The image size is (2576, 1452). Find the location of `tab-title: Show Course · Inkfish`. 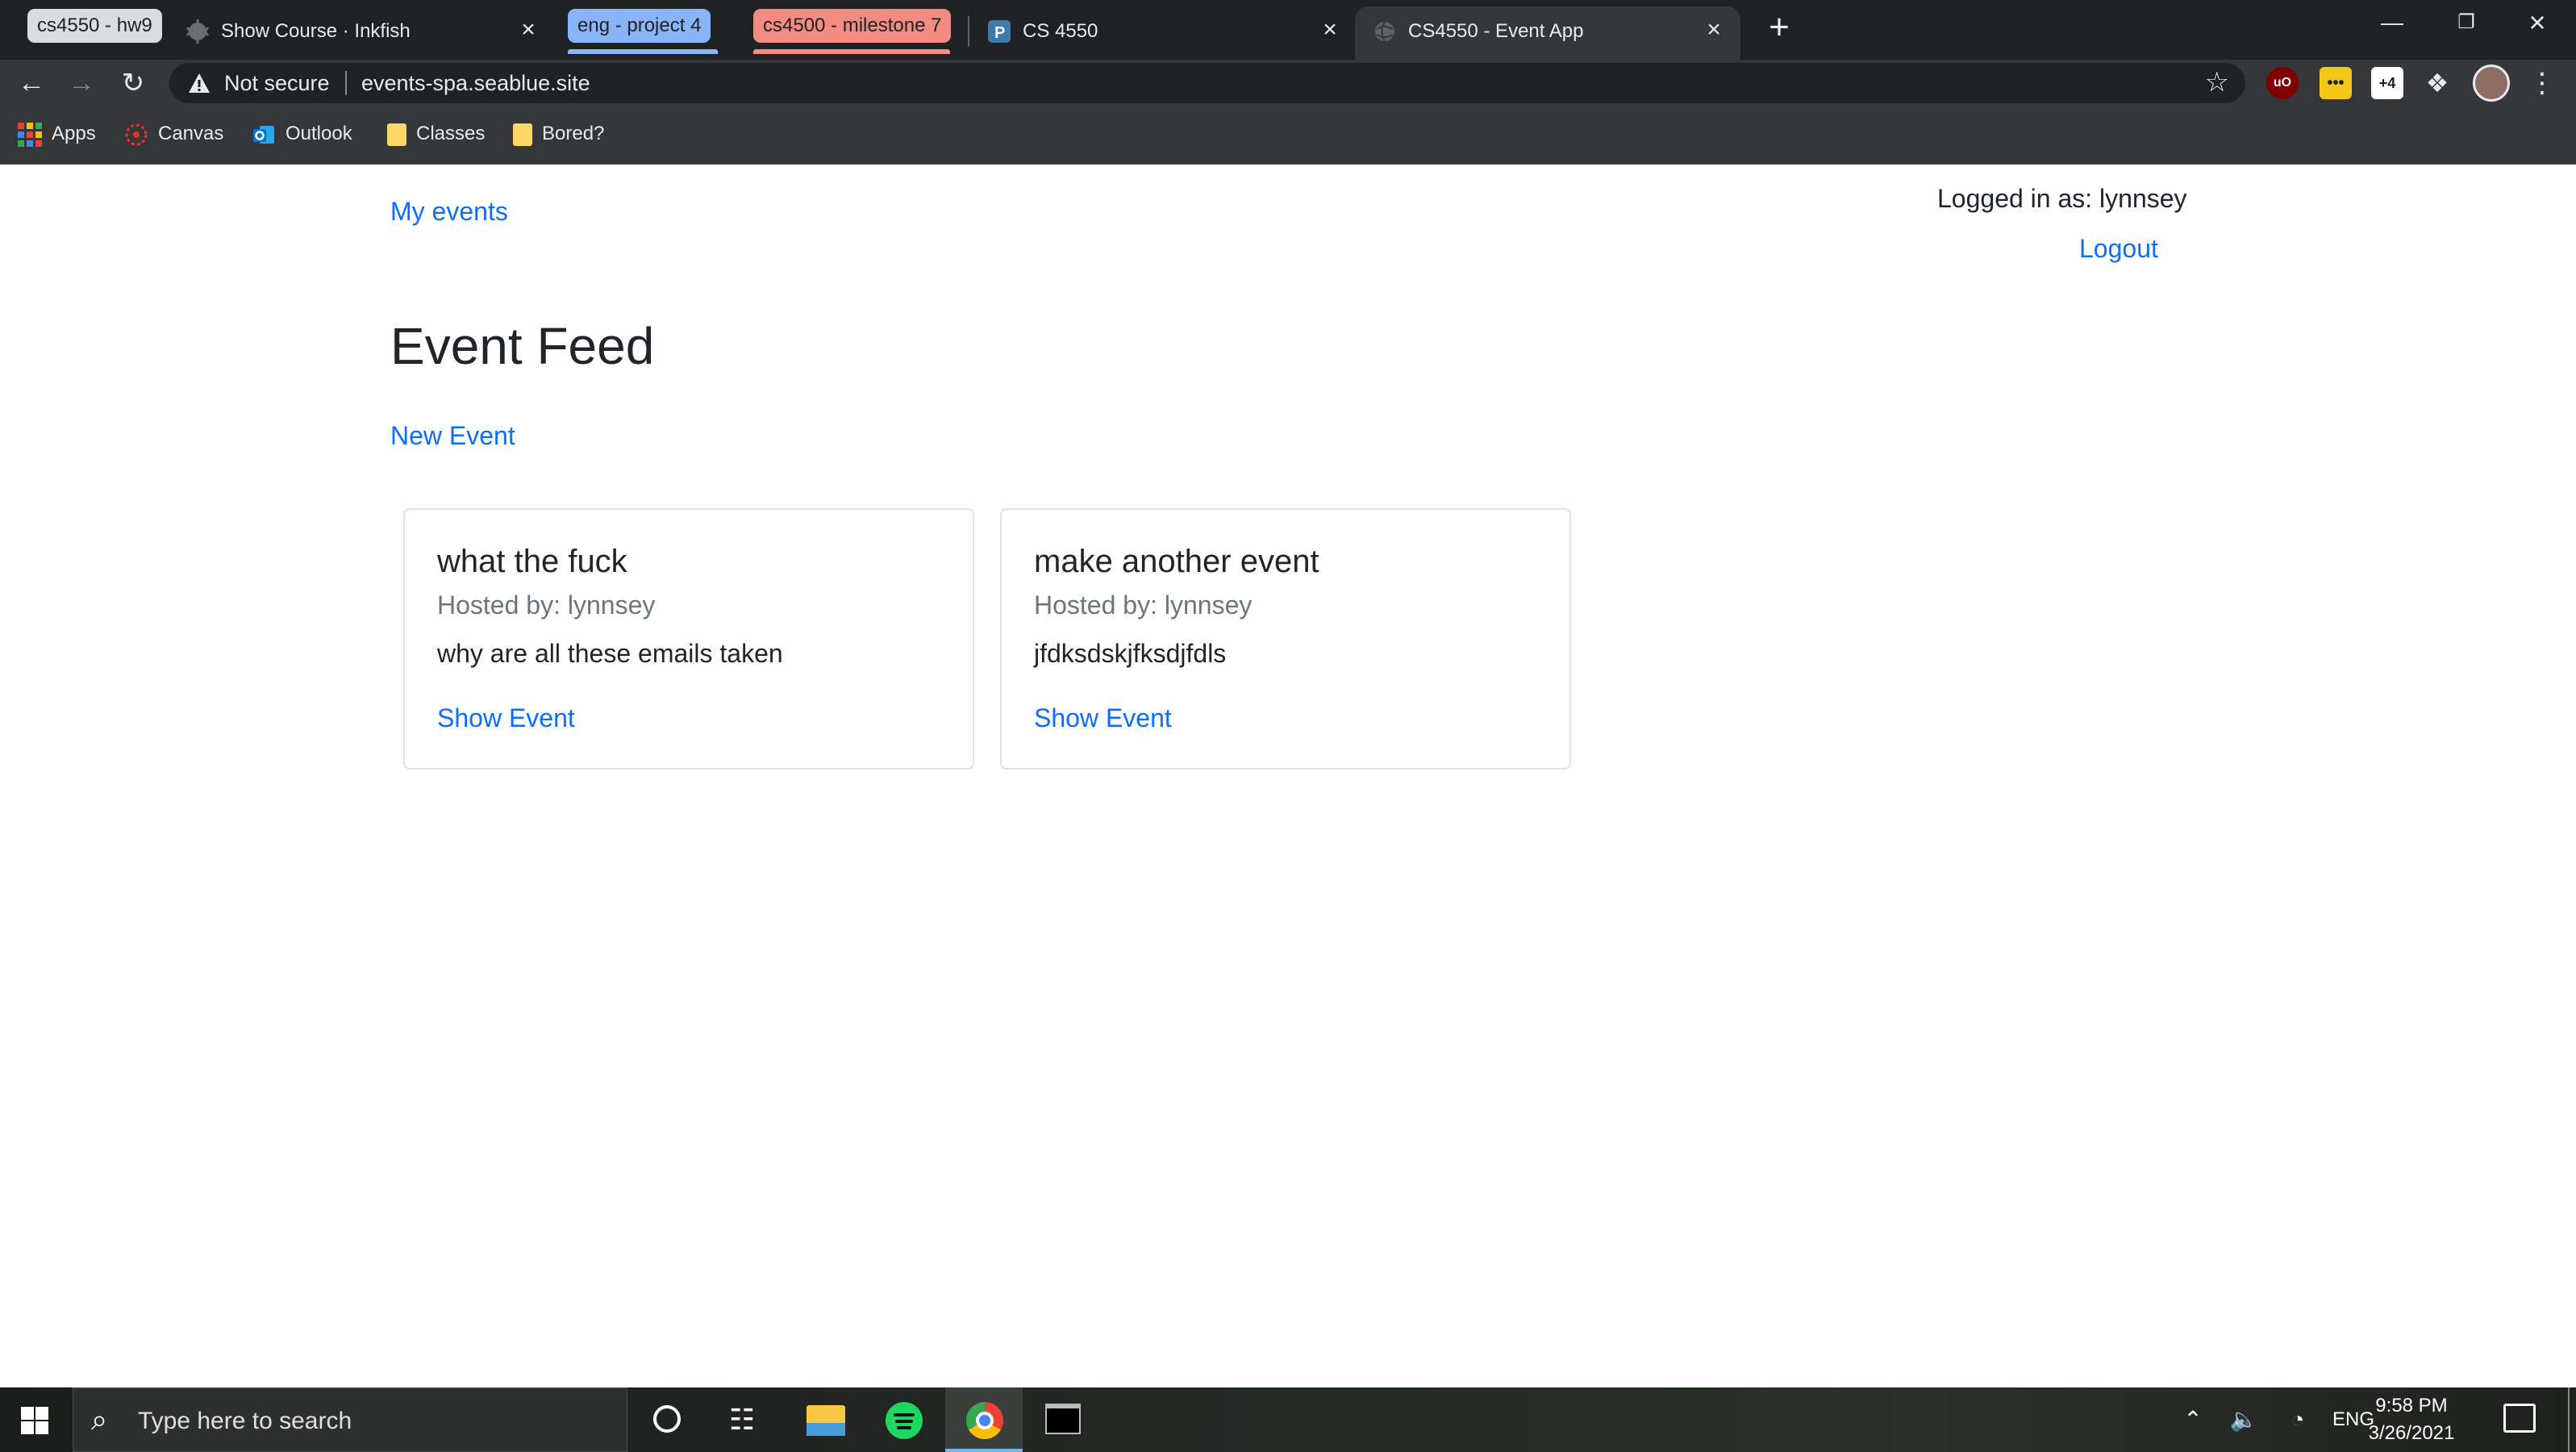

tab-title: Show Course · Inkfish is located at coordinates (316, 31).